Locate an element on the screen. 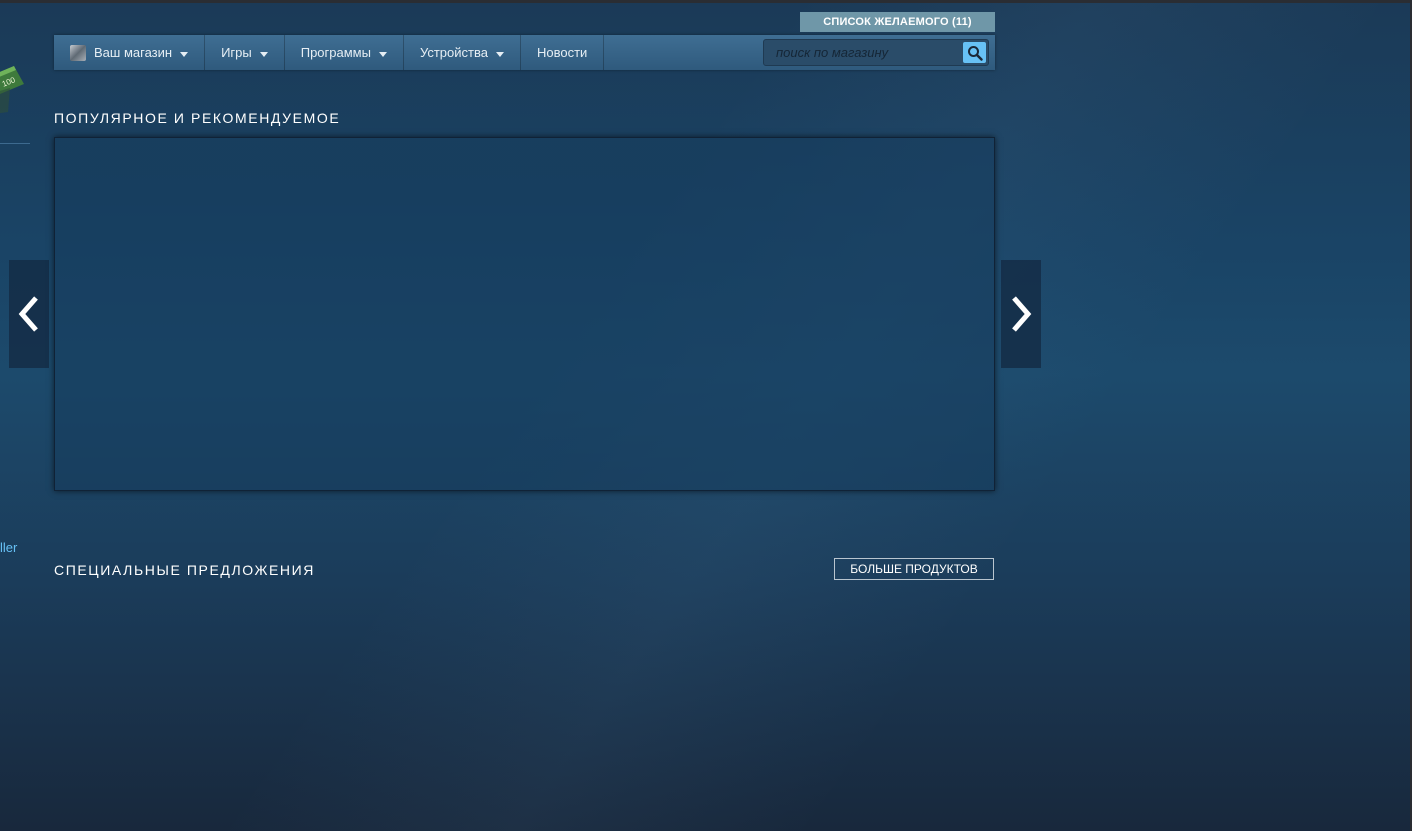  nav-news: Новости is located at coordinates (563, 52).